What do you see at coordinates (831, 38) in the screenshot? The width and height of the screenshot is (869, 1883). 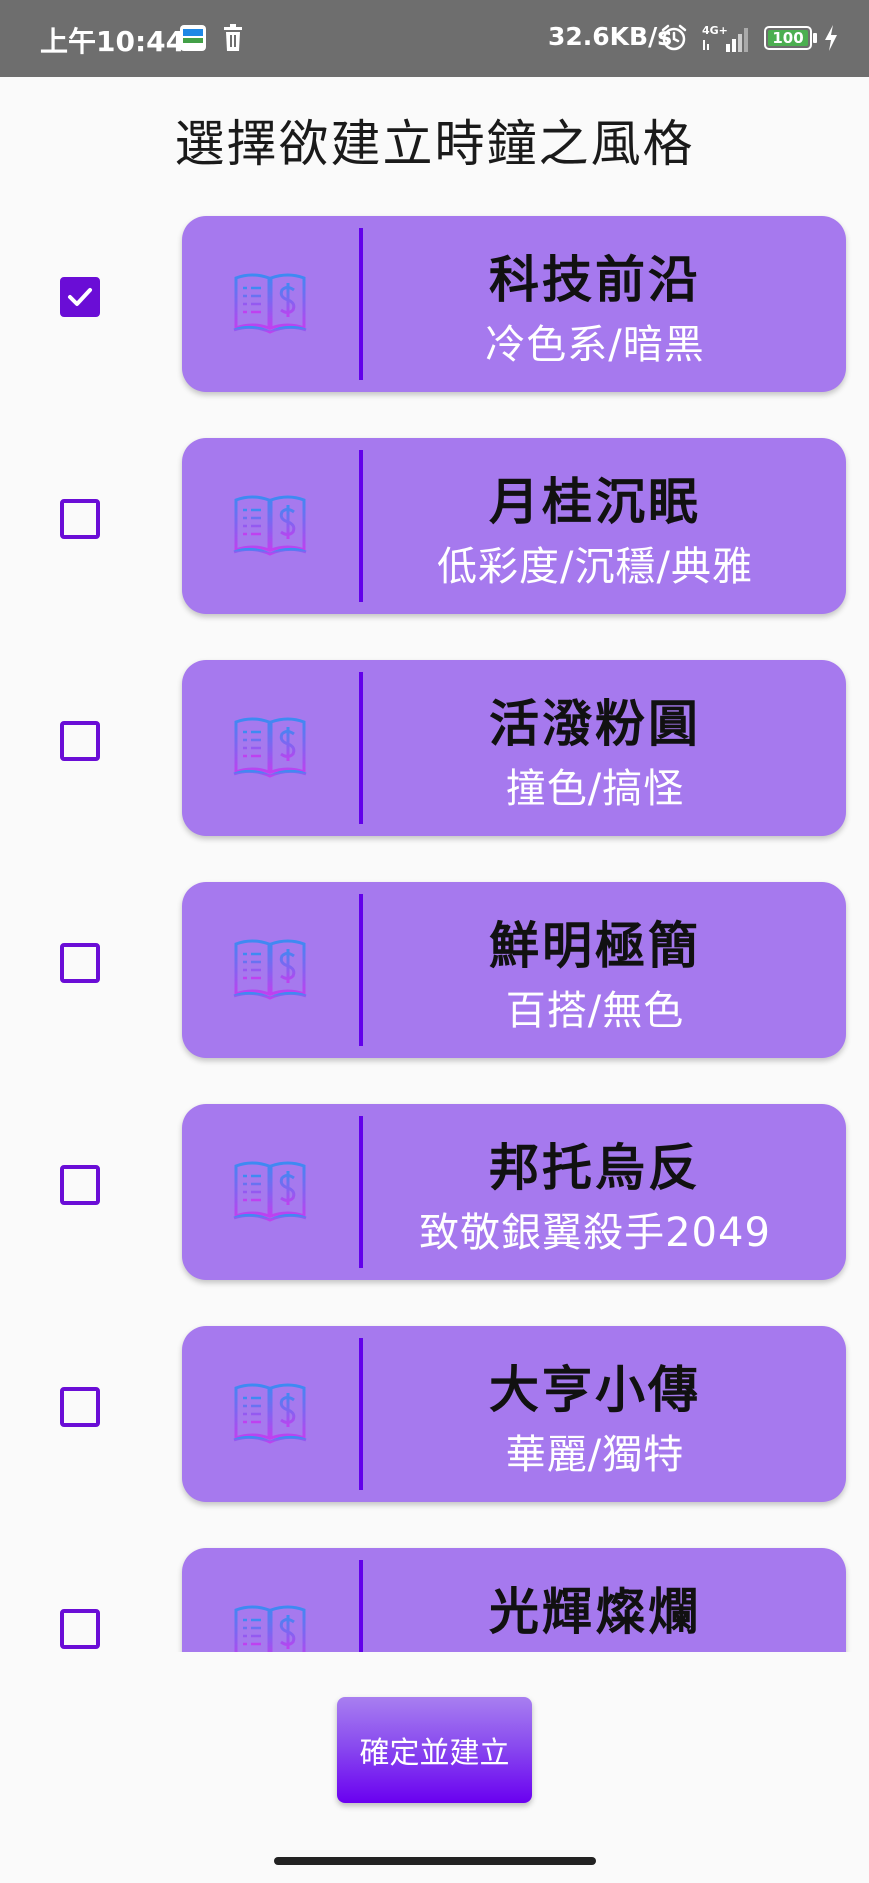 I see `charging-icon` at bounding box center [831, 38].